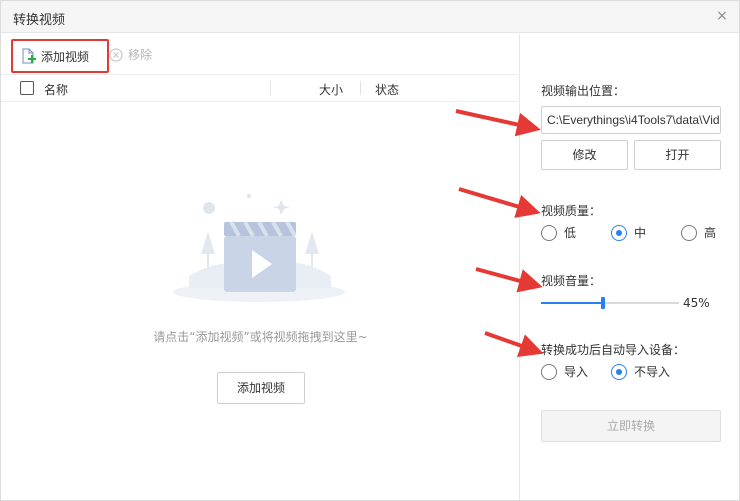 This screenshot has width=740, height=501. What do you see at coordinates (631, 426) in the screenshot?
I see `convert-now-button: 立即转换` at bounding box center [631, 426].